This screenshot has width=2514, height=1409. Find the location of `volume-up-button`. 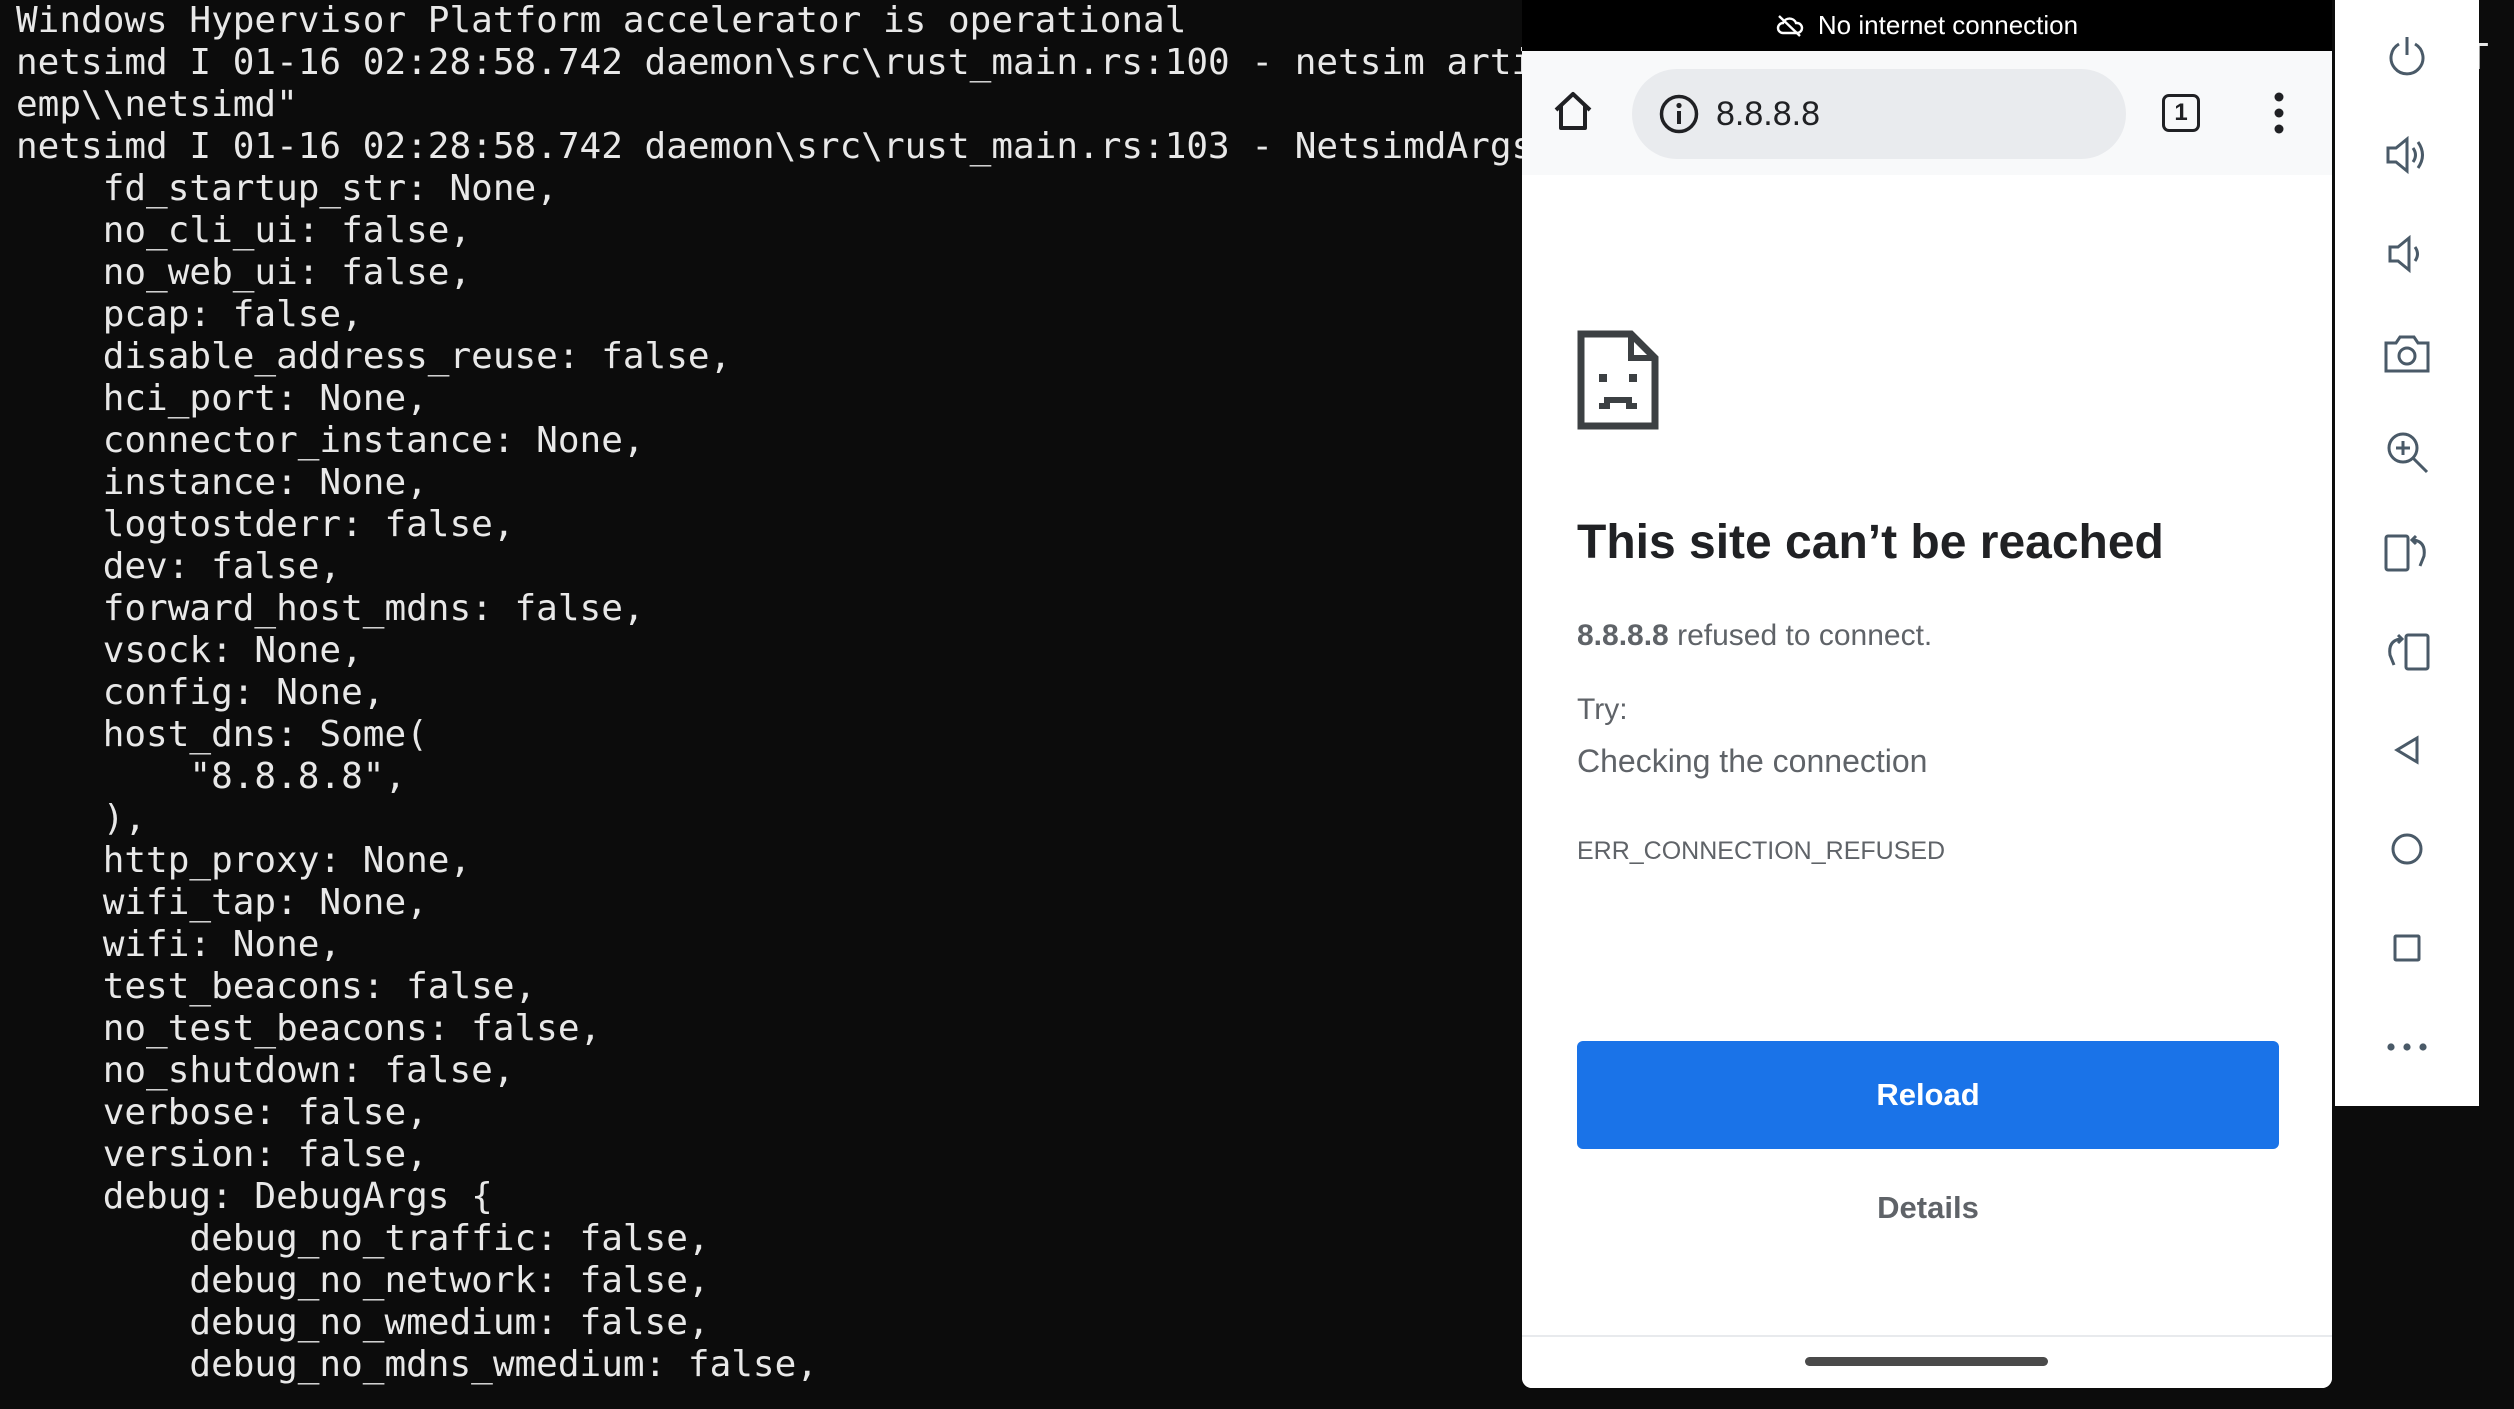

volume-up-button is located at coordinates (2407, 155).